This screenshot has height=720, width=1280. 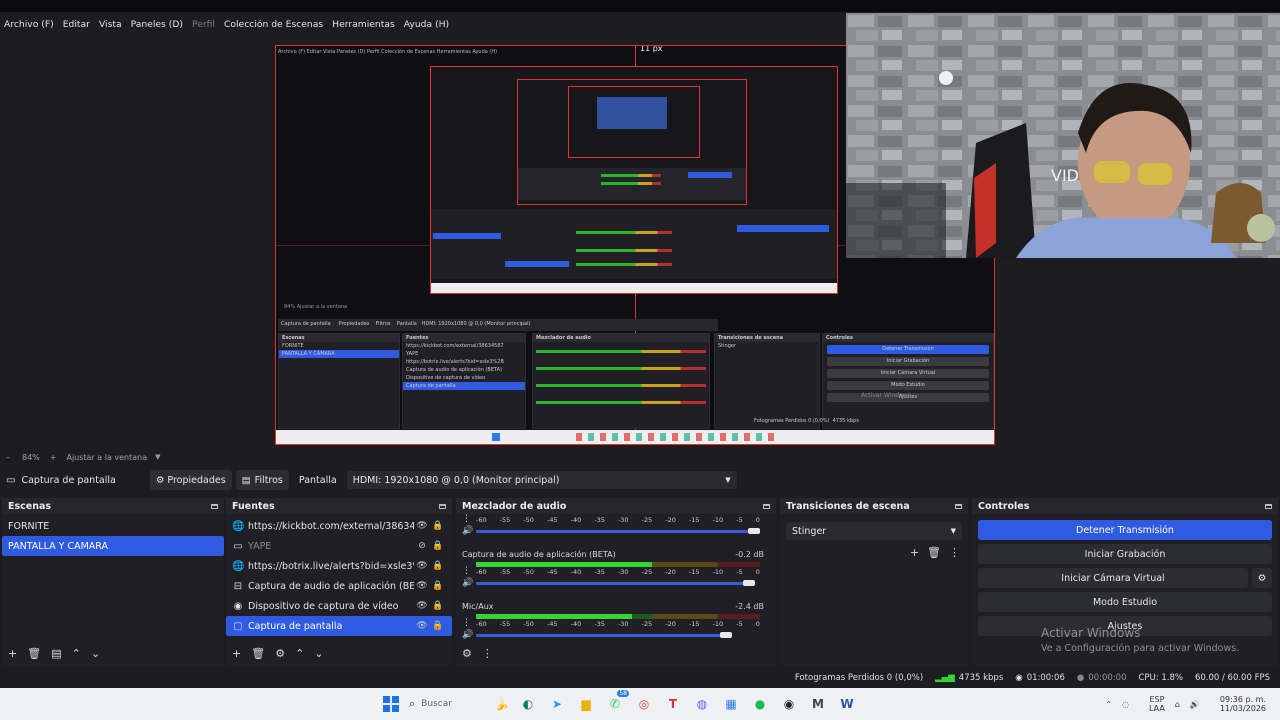 I want to click on obs-icon: ◉, so click(x=789, y=704).